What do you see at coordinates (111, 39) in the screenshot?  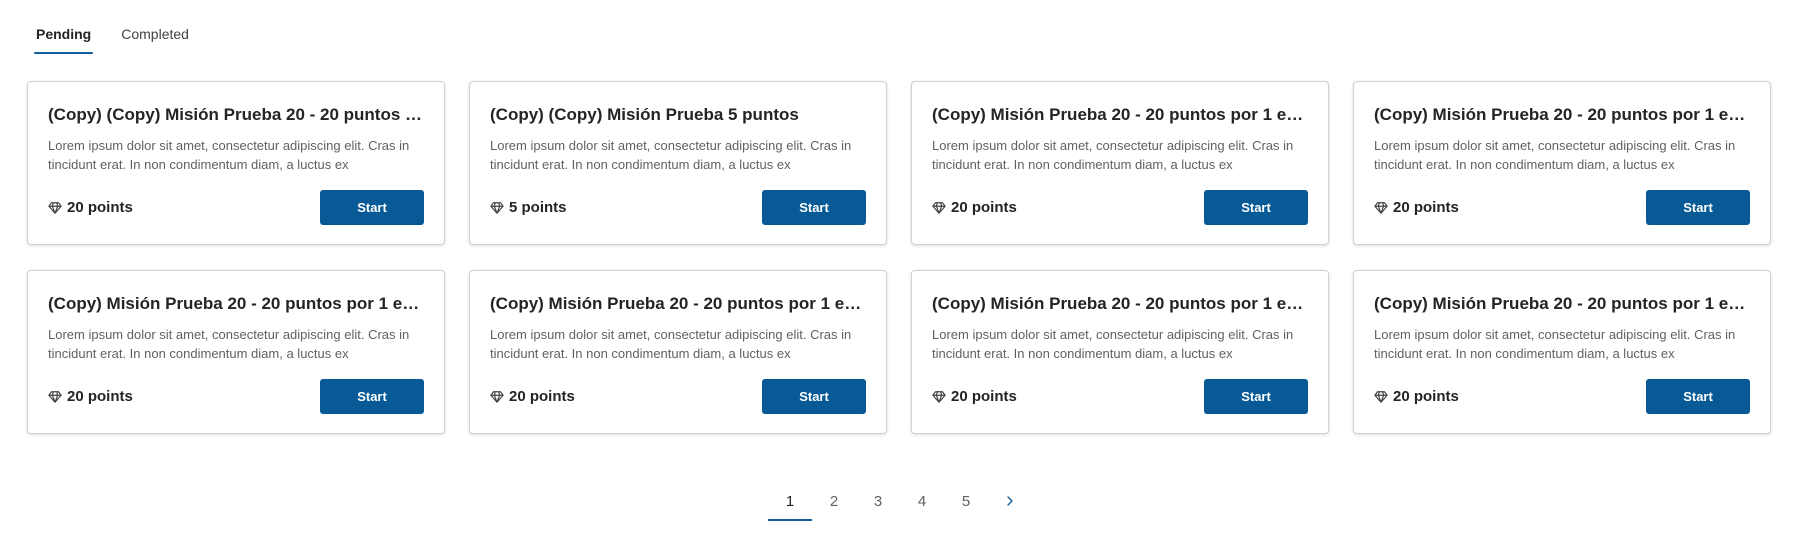 I see `tab-list: Pending Completed` at bounding box center [111, 39].